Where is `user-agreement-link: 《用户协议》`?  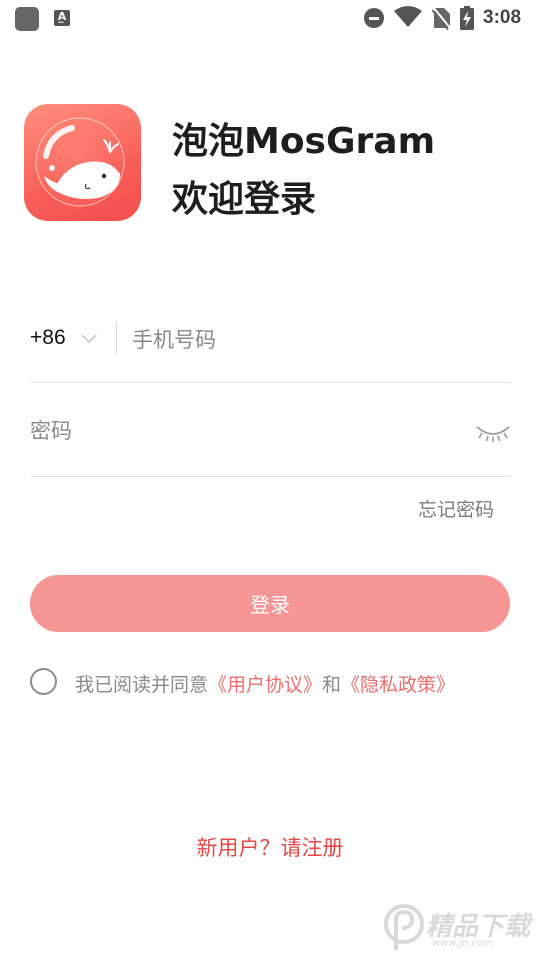 user-agreement-link: 《用户协议》 is located at coordinates (265, 685).